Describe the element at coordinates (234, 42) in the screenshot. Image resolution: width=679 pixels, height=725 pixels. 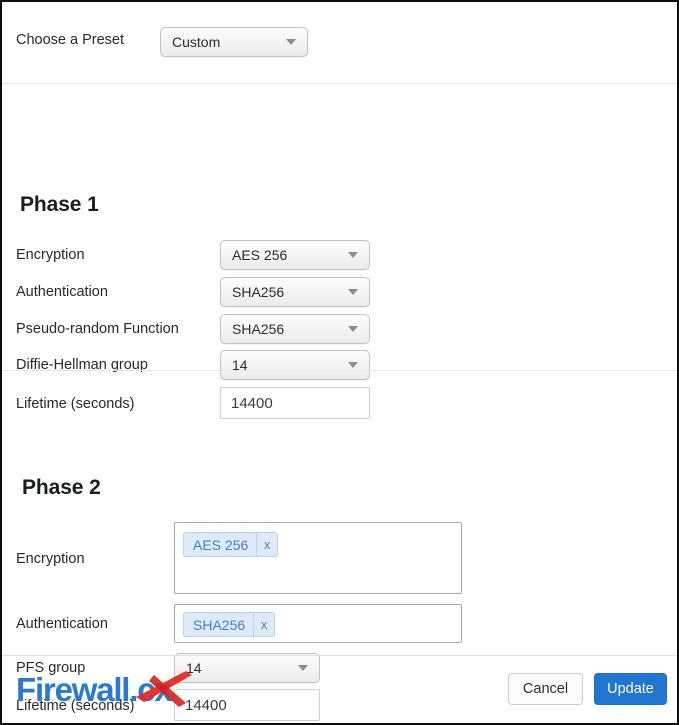
I see `preset-select: Custom` at that location.